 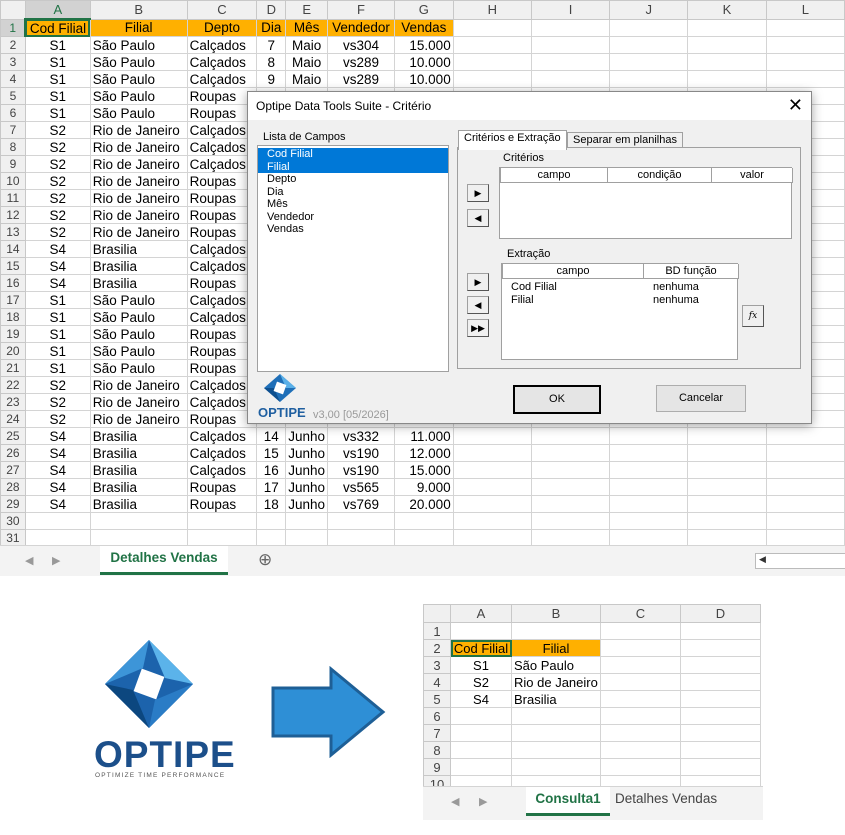 What do you see at coordinates (481, 665) in the screenshot?
I see `result-cell: S1` at bounding box center [481, 665].